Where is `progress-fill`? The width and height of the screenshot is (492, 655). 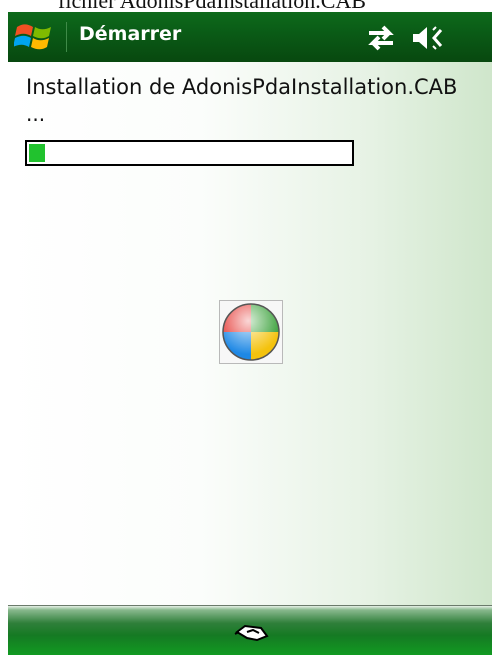 progress-fill is located at coordinates (37, 153).